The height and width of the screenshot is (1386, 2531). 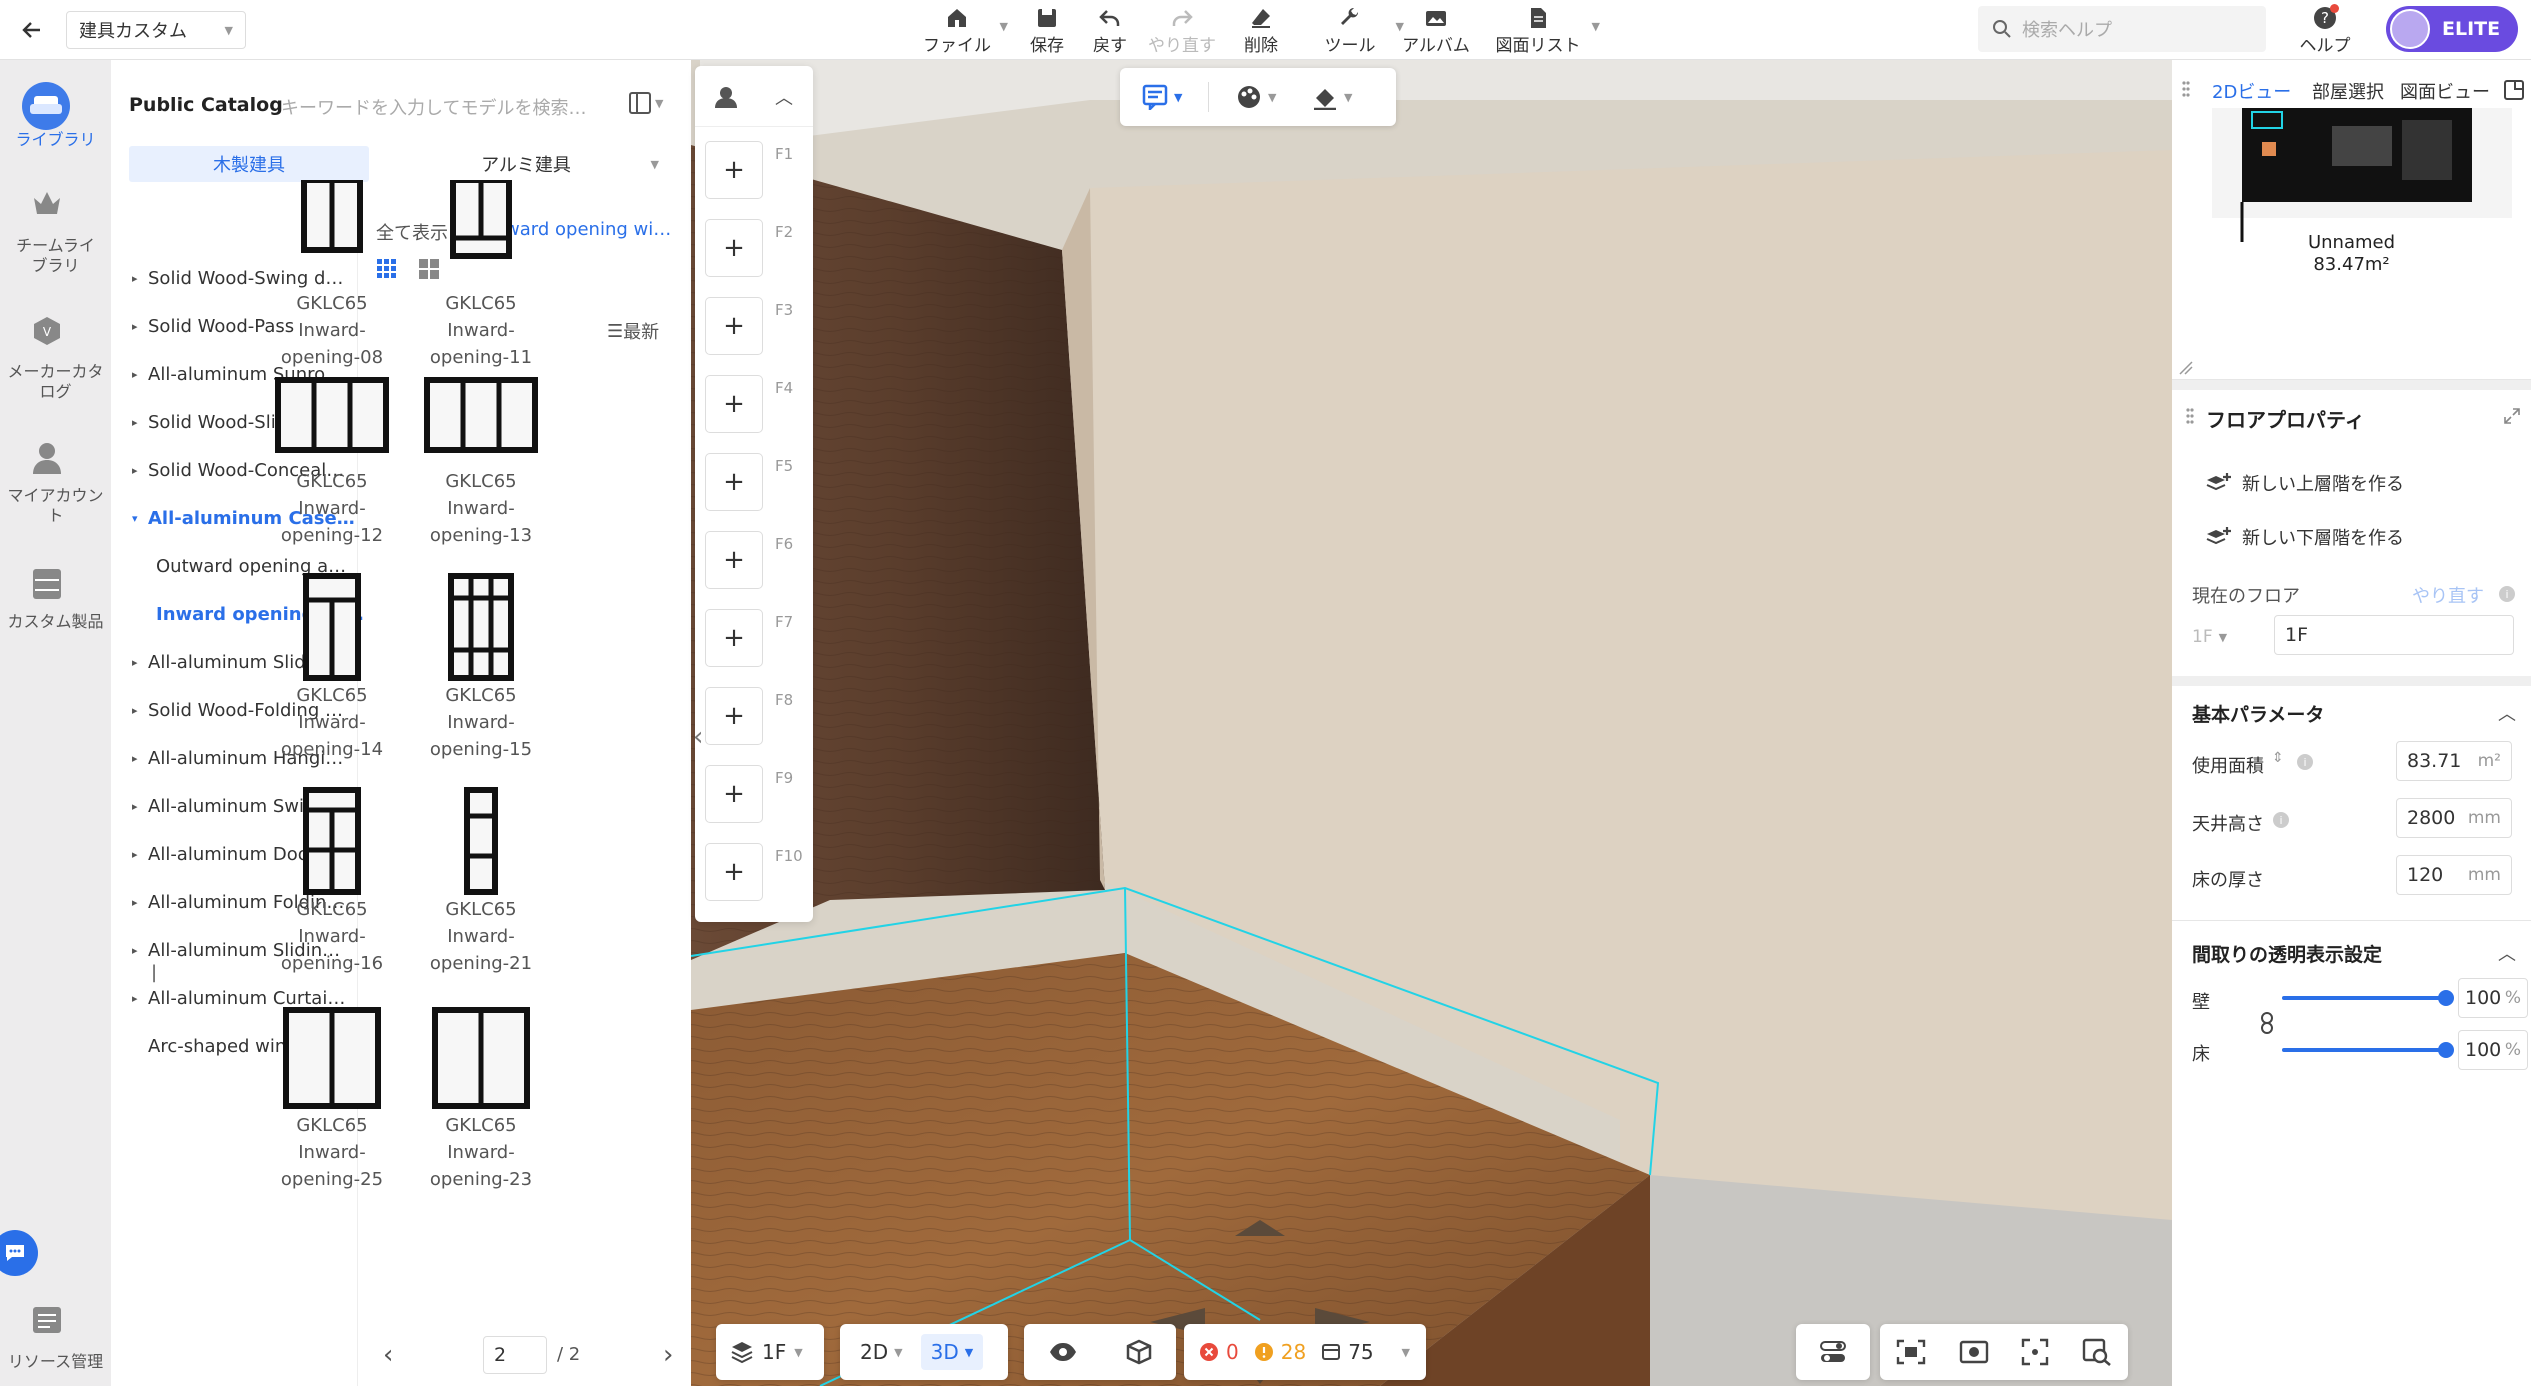 What do you see at coordinates (784, 97) in the screenshot?
I see `collapse-button: ︿` at bounding box center [784, 97].